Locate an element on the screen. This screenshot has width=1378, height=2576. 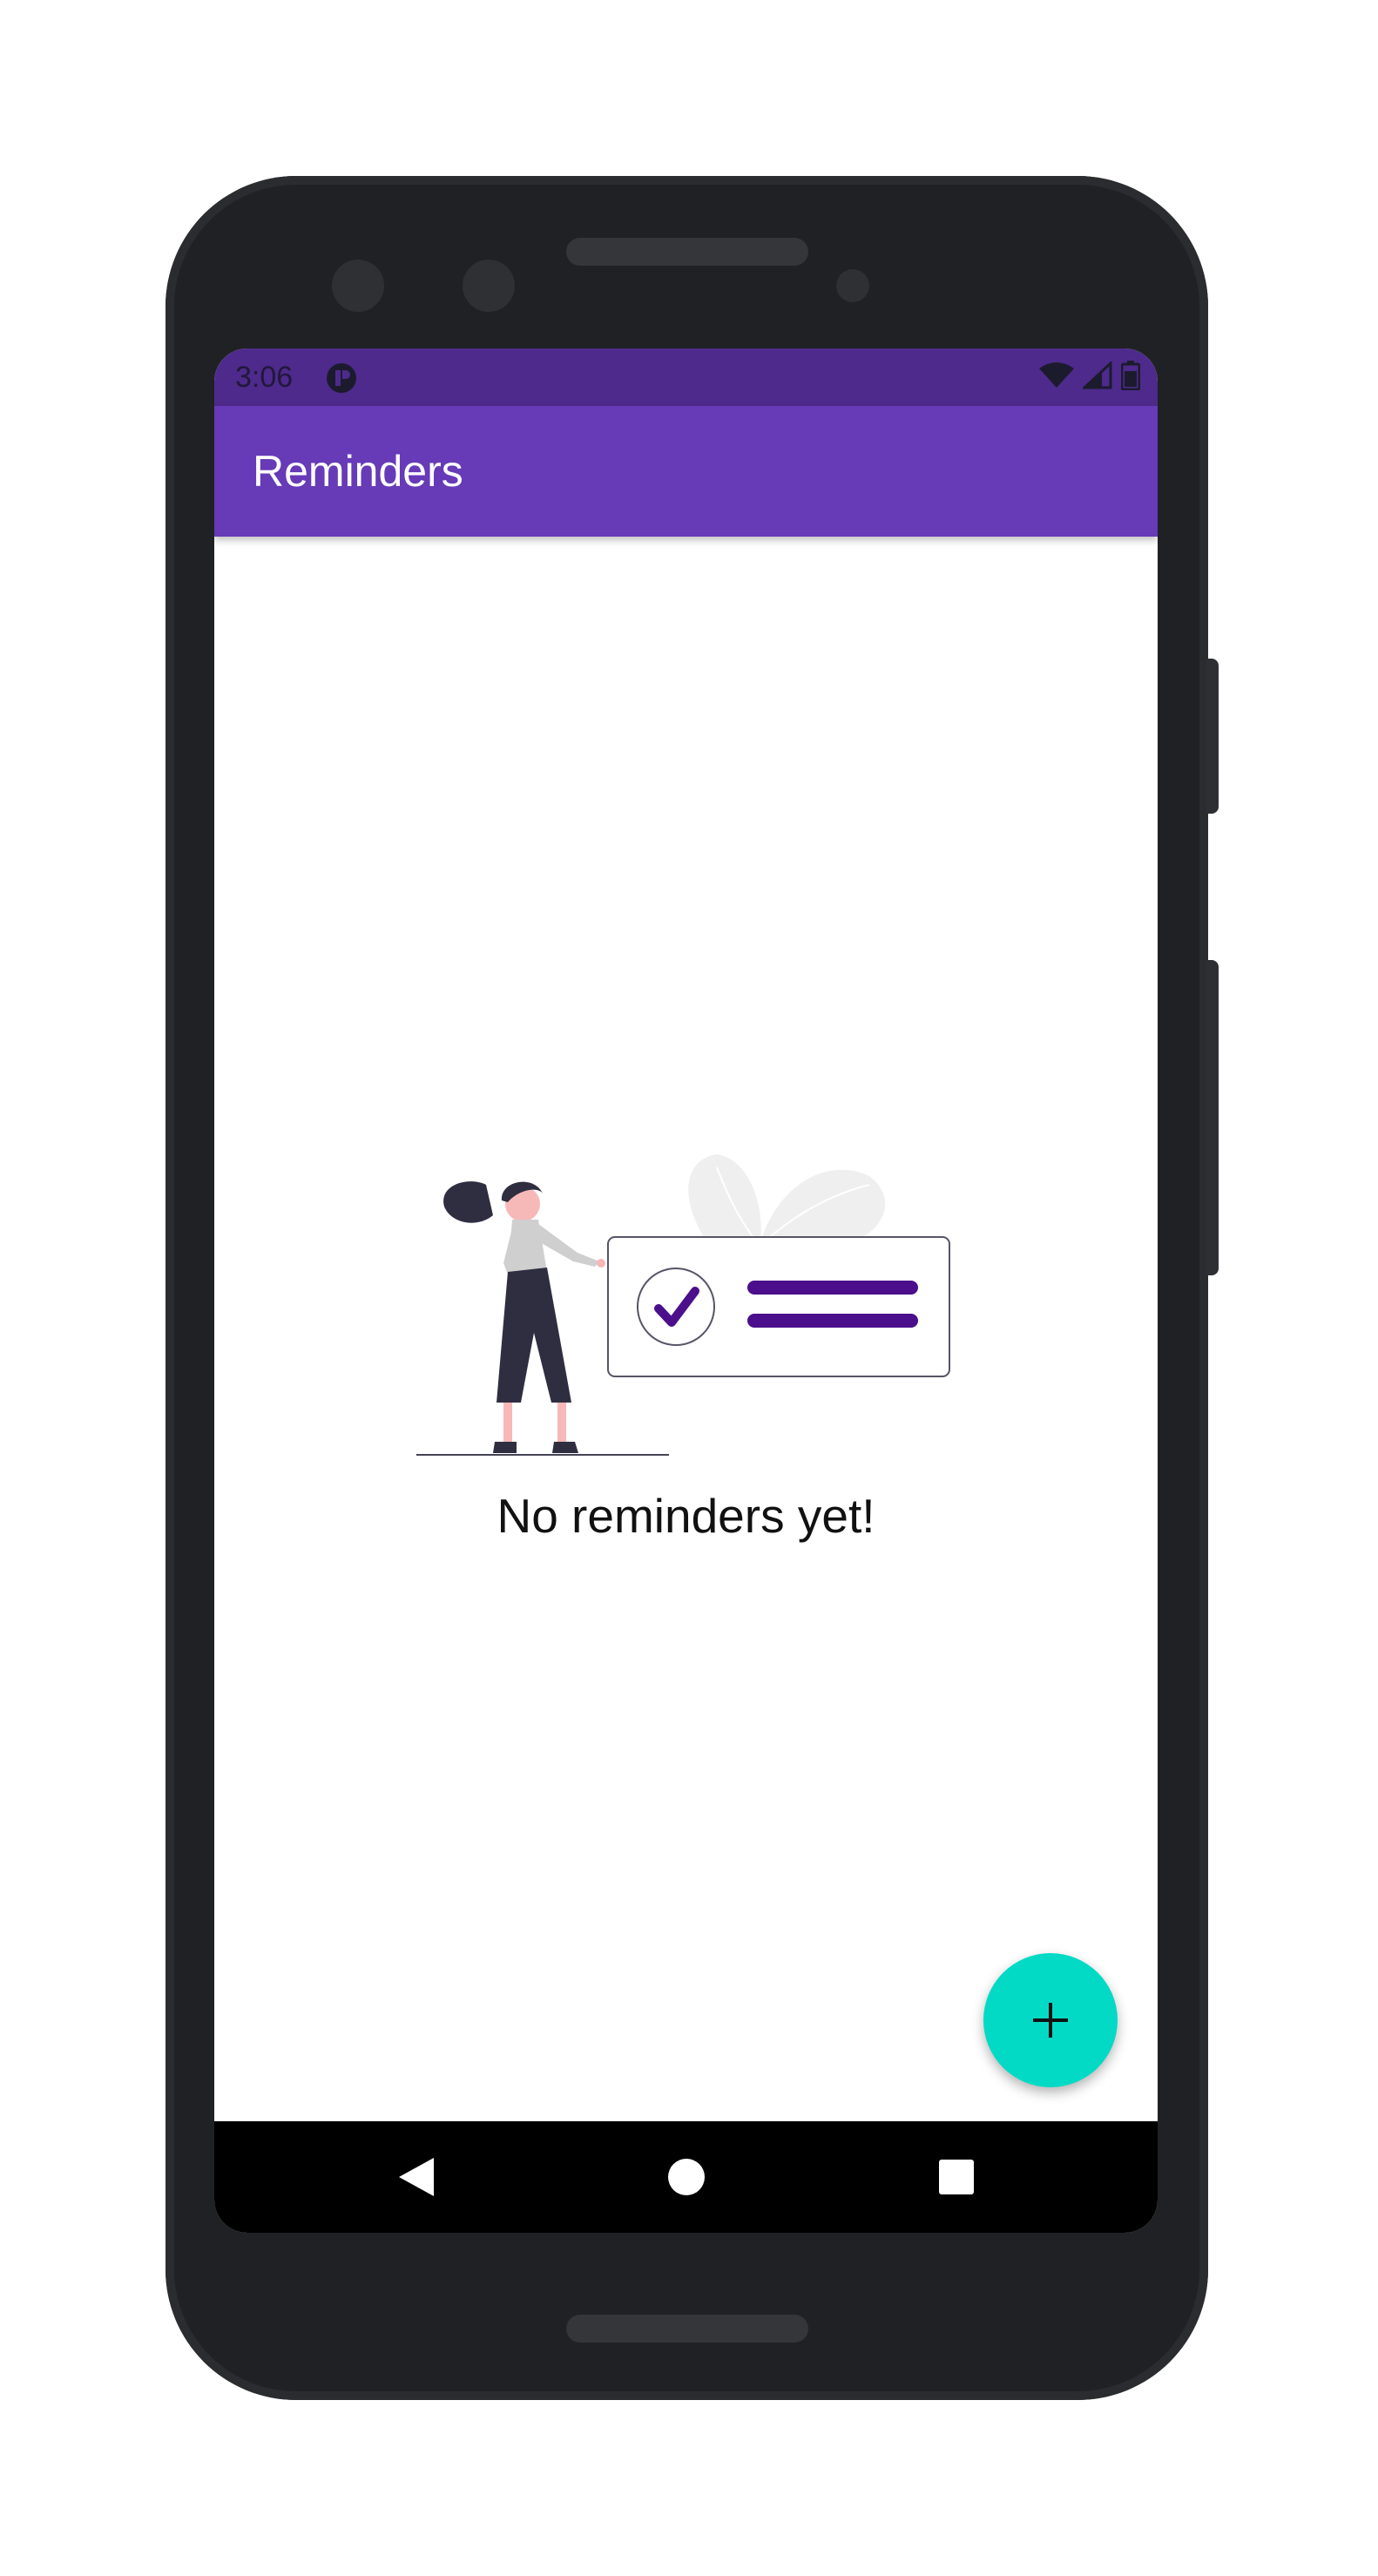
volume-button is located at coordinates (1213, 736).